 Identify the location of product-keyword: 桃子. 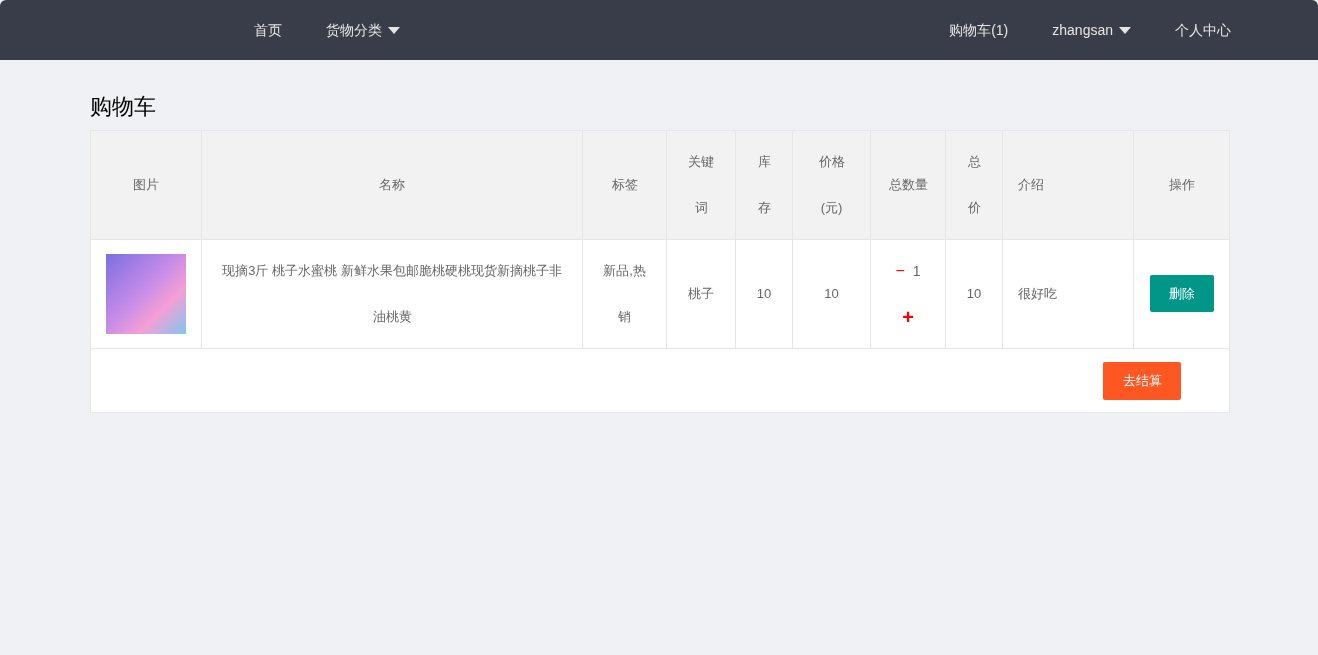
(701, 293).